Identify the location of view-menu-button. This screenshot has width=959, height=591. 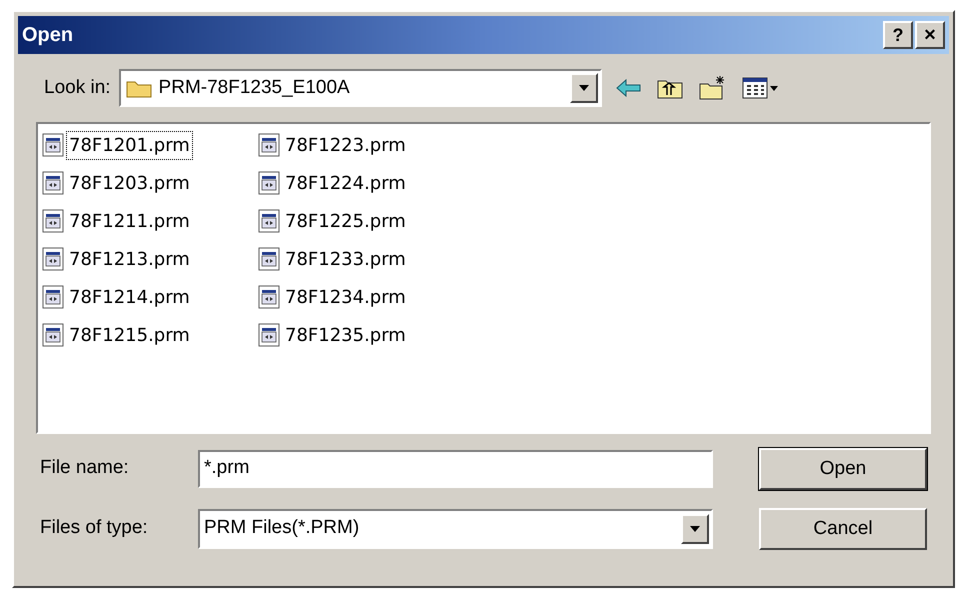
(760, 88).